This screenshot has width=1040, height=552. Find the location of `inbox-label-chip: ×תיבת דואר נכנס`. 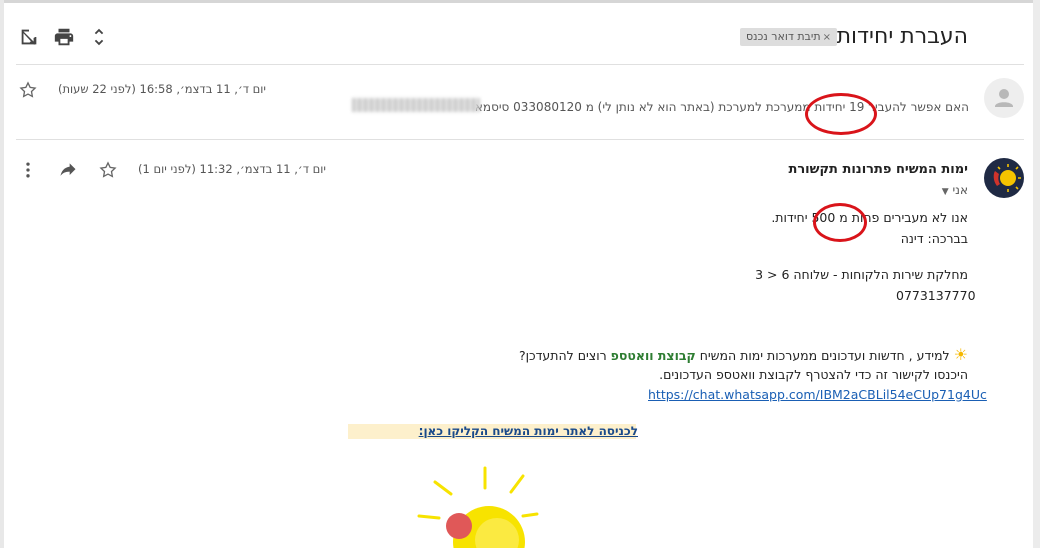

inbox-label-chip: ×תיבת דואר נכנס is located at coordinates (788, 37).